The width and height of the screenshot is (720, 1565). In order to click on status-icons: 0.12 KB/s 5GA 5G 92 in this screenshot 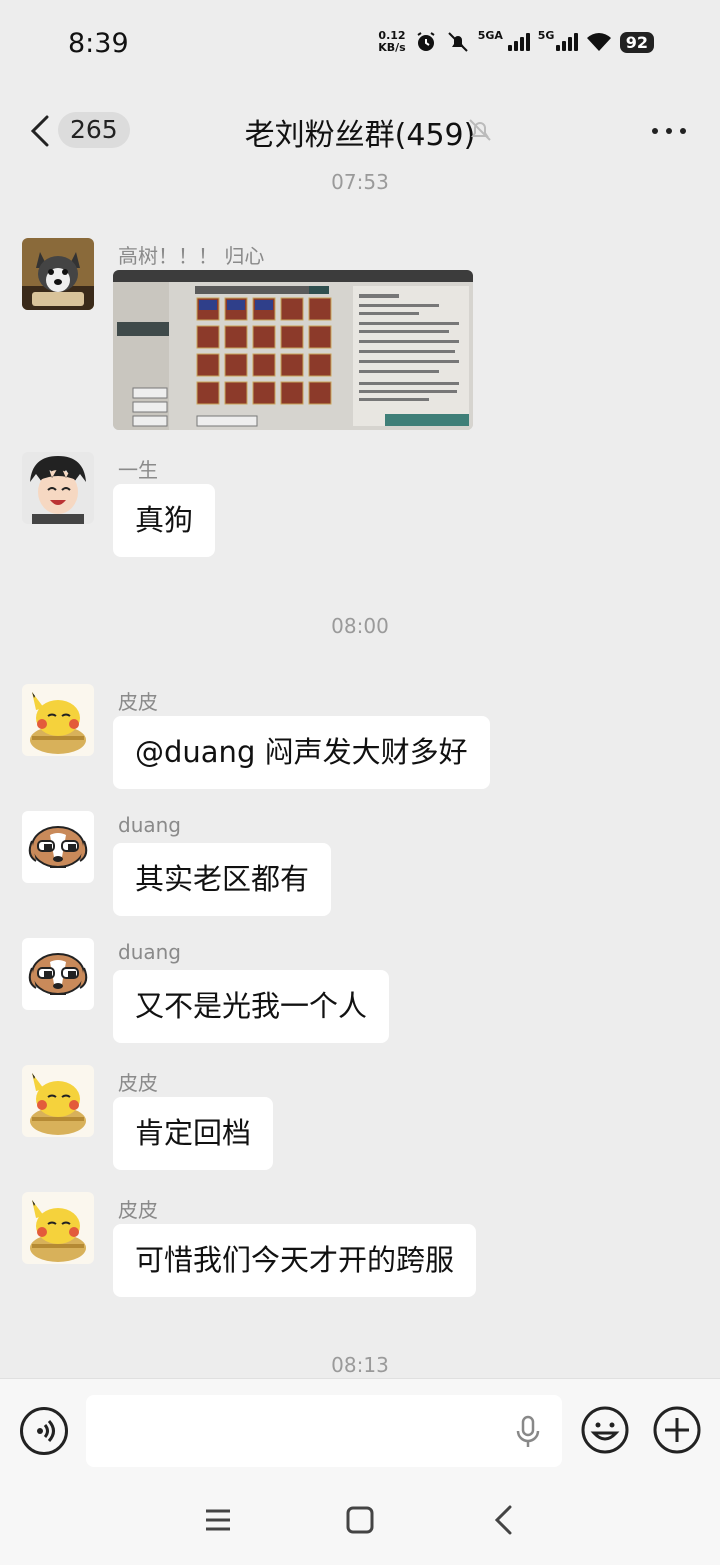, I will do `click(516, 41)`.